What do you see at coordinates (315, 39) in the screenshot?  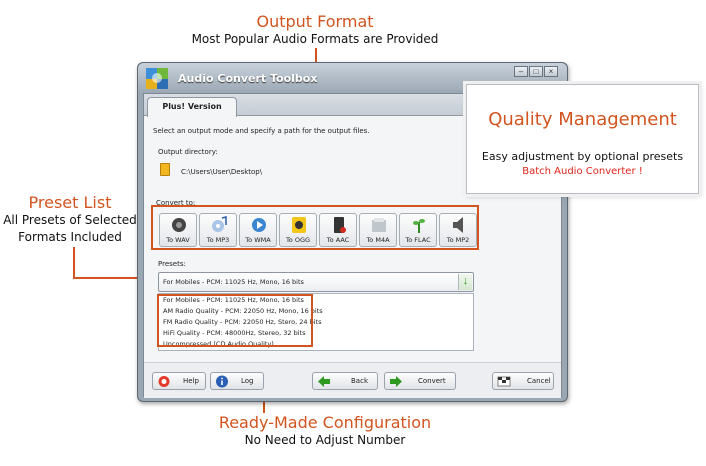 I see `output-format-callout-subtitle: Most Popular Audio Formats are Provided` at bounding box center [315, 39].